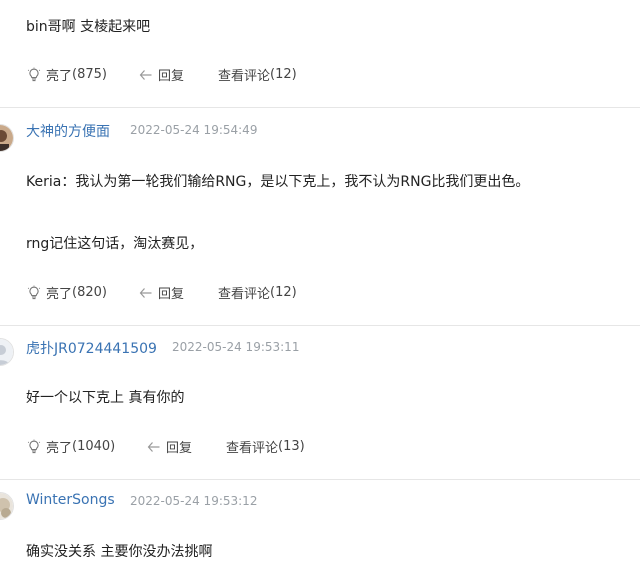 Image resolution: width=640 pixels, height=569 pixels. What do you see at coordinates (115, 244) in the screenshot?
I see `comment-body-line: rng记住这句话，淘汰赛见，` at bounding box center [115, 244].